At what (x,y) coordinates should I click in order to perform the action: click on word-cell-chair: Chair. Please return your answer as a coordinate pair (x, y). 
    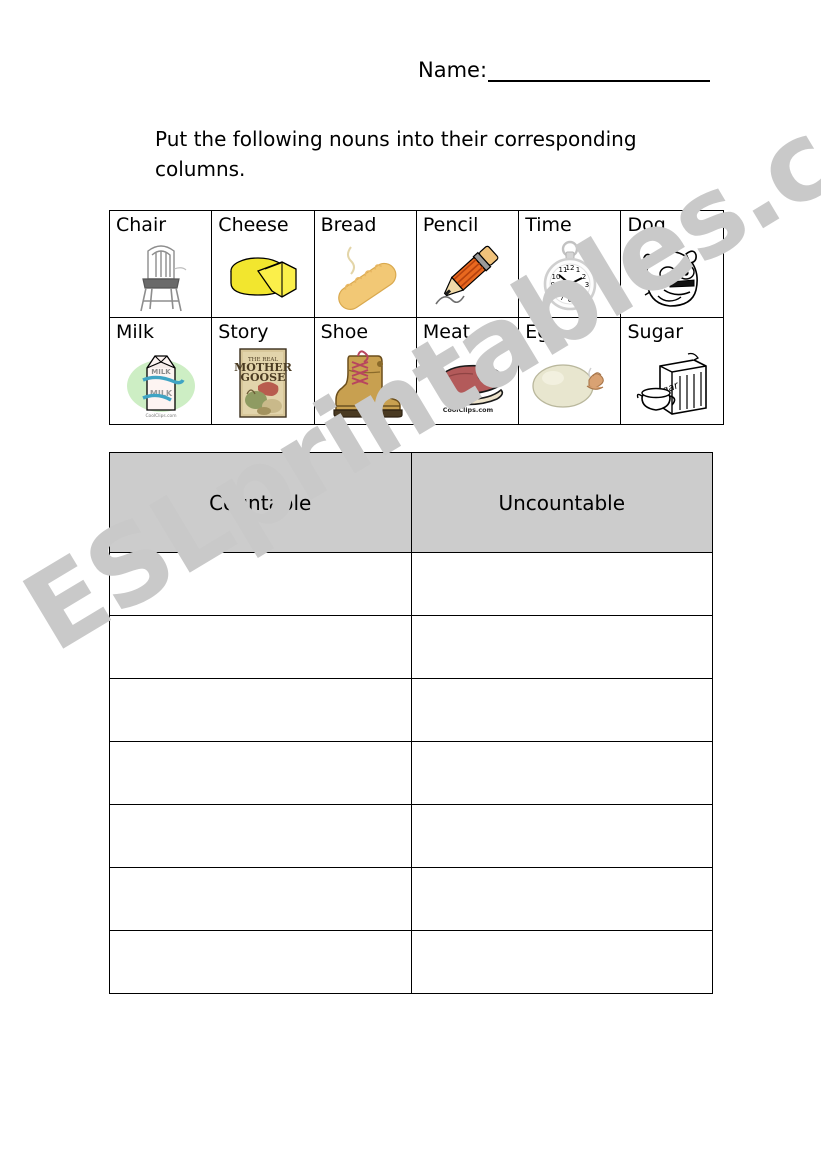
    Looking at the image, I should click on (160, 264).